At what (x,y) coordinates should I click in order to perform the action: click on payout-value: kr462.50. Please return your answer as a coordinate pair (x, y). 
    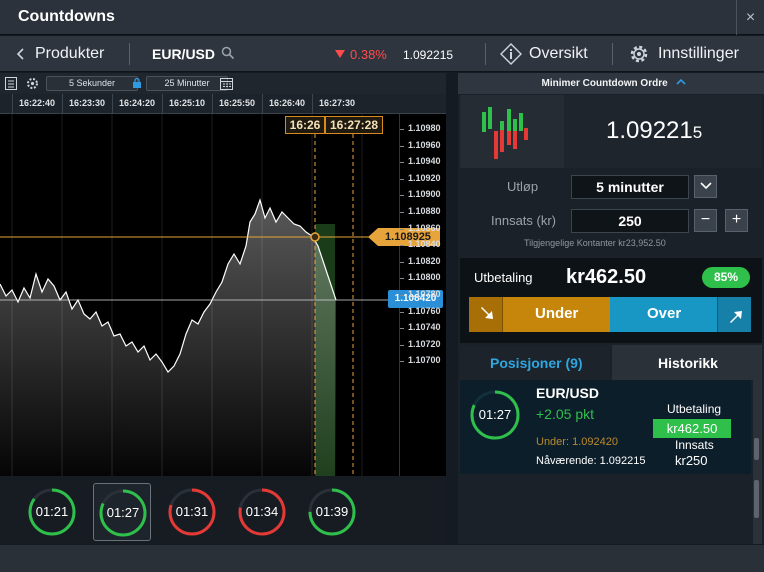
    Looking at the image, I should click on (606, 277).